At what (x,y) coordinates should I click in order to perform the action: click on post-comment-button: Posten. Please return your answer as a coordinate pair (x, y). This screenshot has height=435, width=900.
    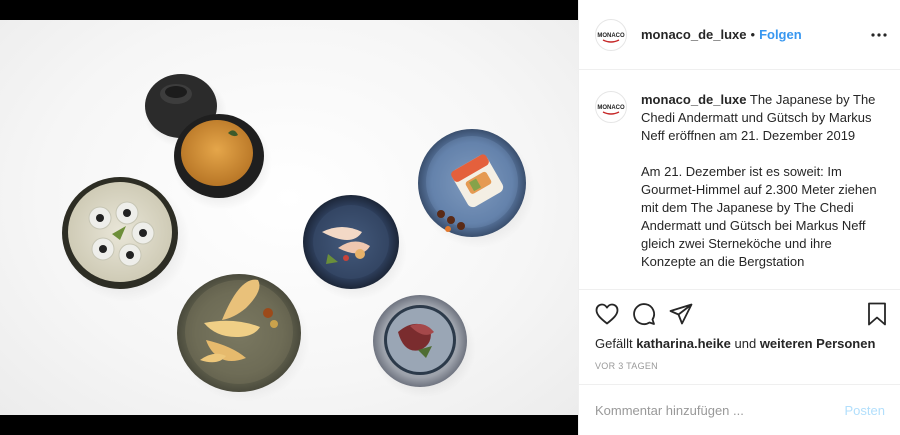
    Looking at the image, I should click on (865, 410).